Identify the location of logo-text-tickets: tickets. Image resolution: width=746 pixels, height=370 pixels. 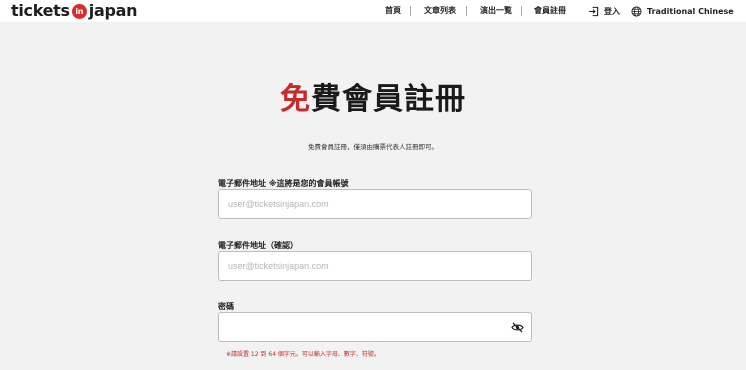
(40, 10).